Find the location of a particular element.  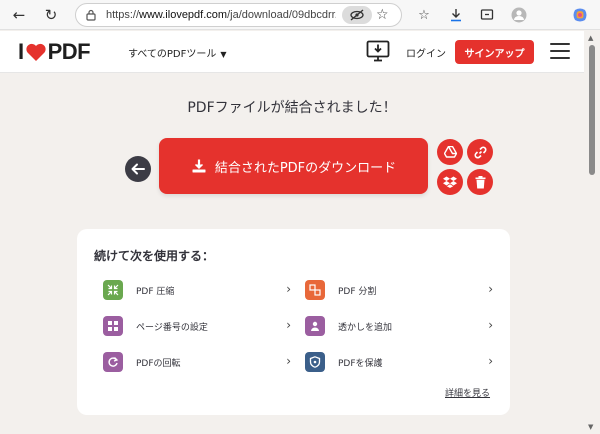

page-numbers-icon is located at coordinates (113, 326).